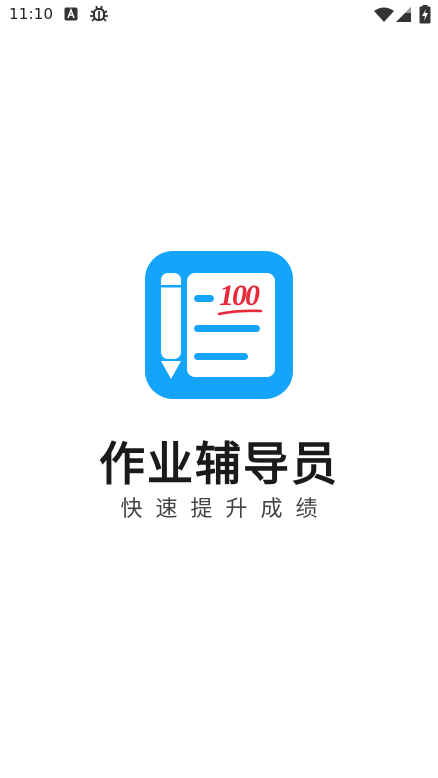 This screenshot has width=438, height=778. I want to click on signal-icon, so click(403, 14).